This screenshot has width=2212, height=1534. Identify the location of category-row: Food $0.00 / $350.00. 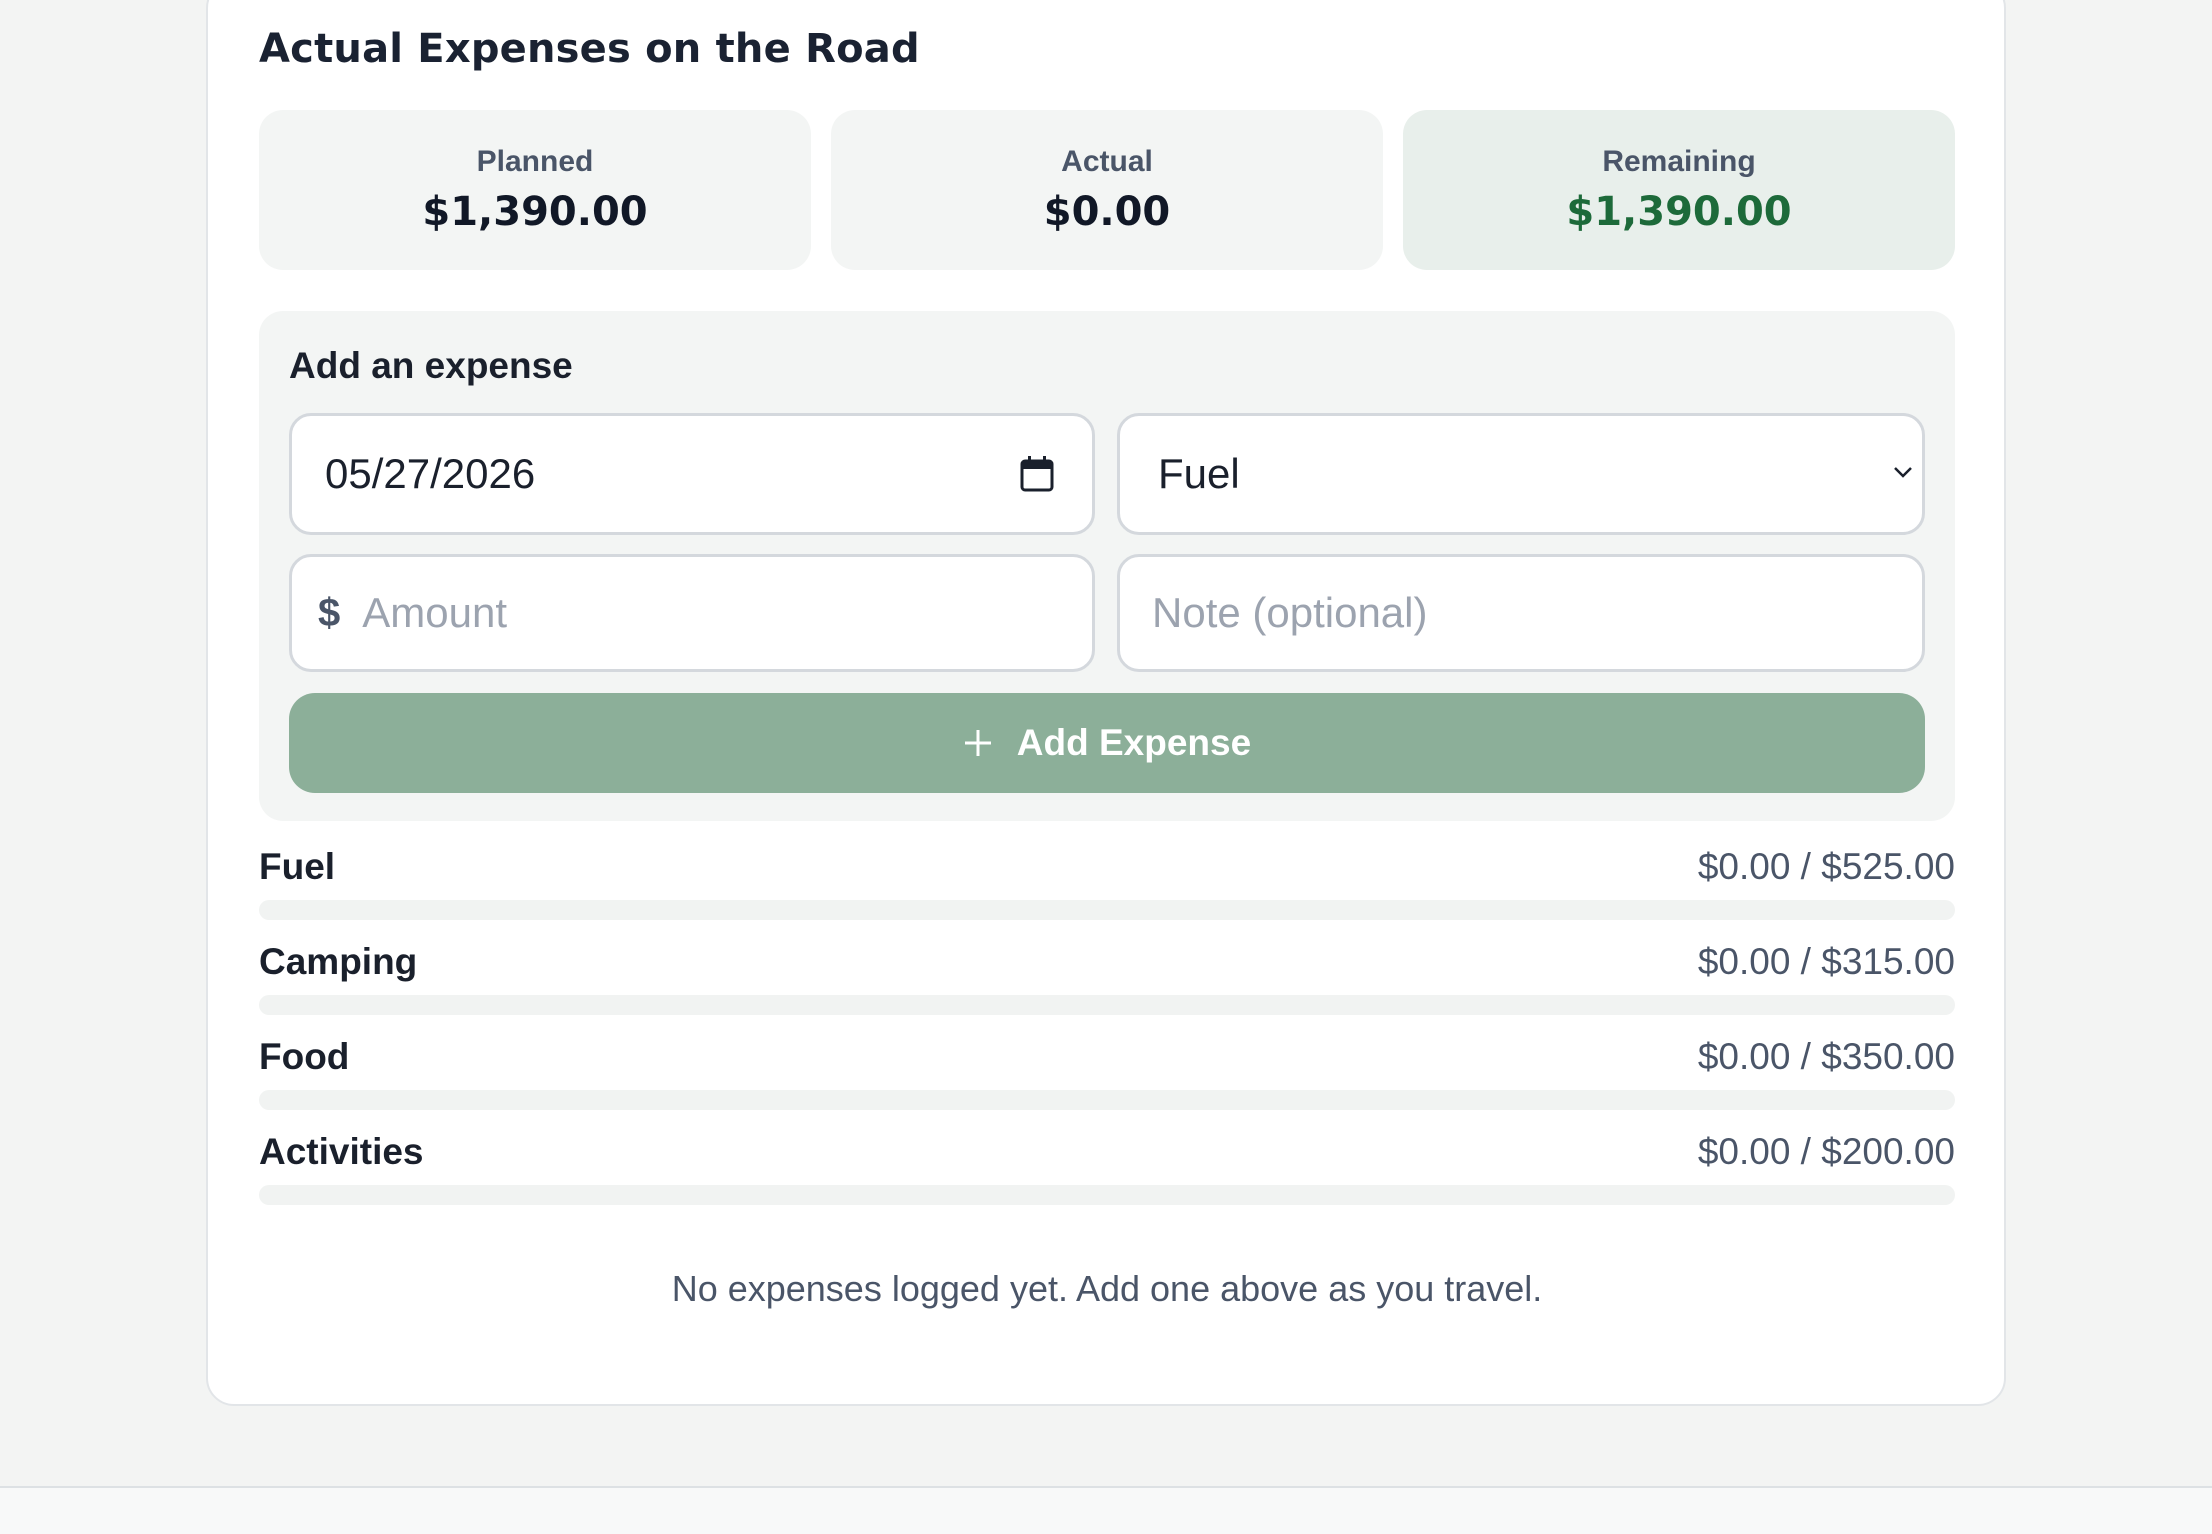
(1107, 1079).